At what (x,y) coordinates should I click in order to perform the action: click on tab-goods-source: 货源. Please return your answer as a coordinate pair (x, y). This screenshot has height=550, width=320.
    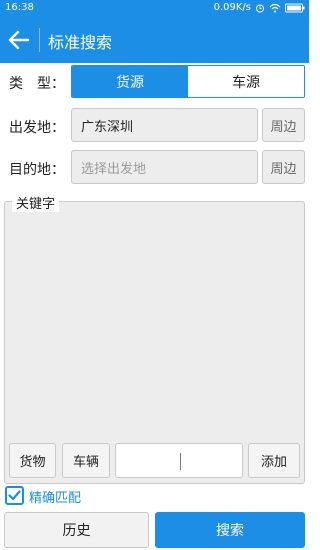
    Looking at the image, I should click on (130, 81).